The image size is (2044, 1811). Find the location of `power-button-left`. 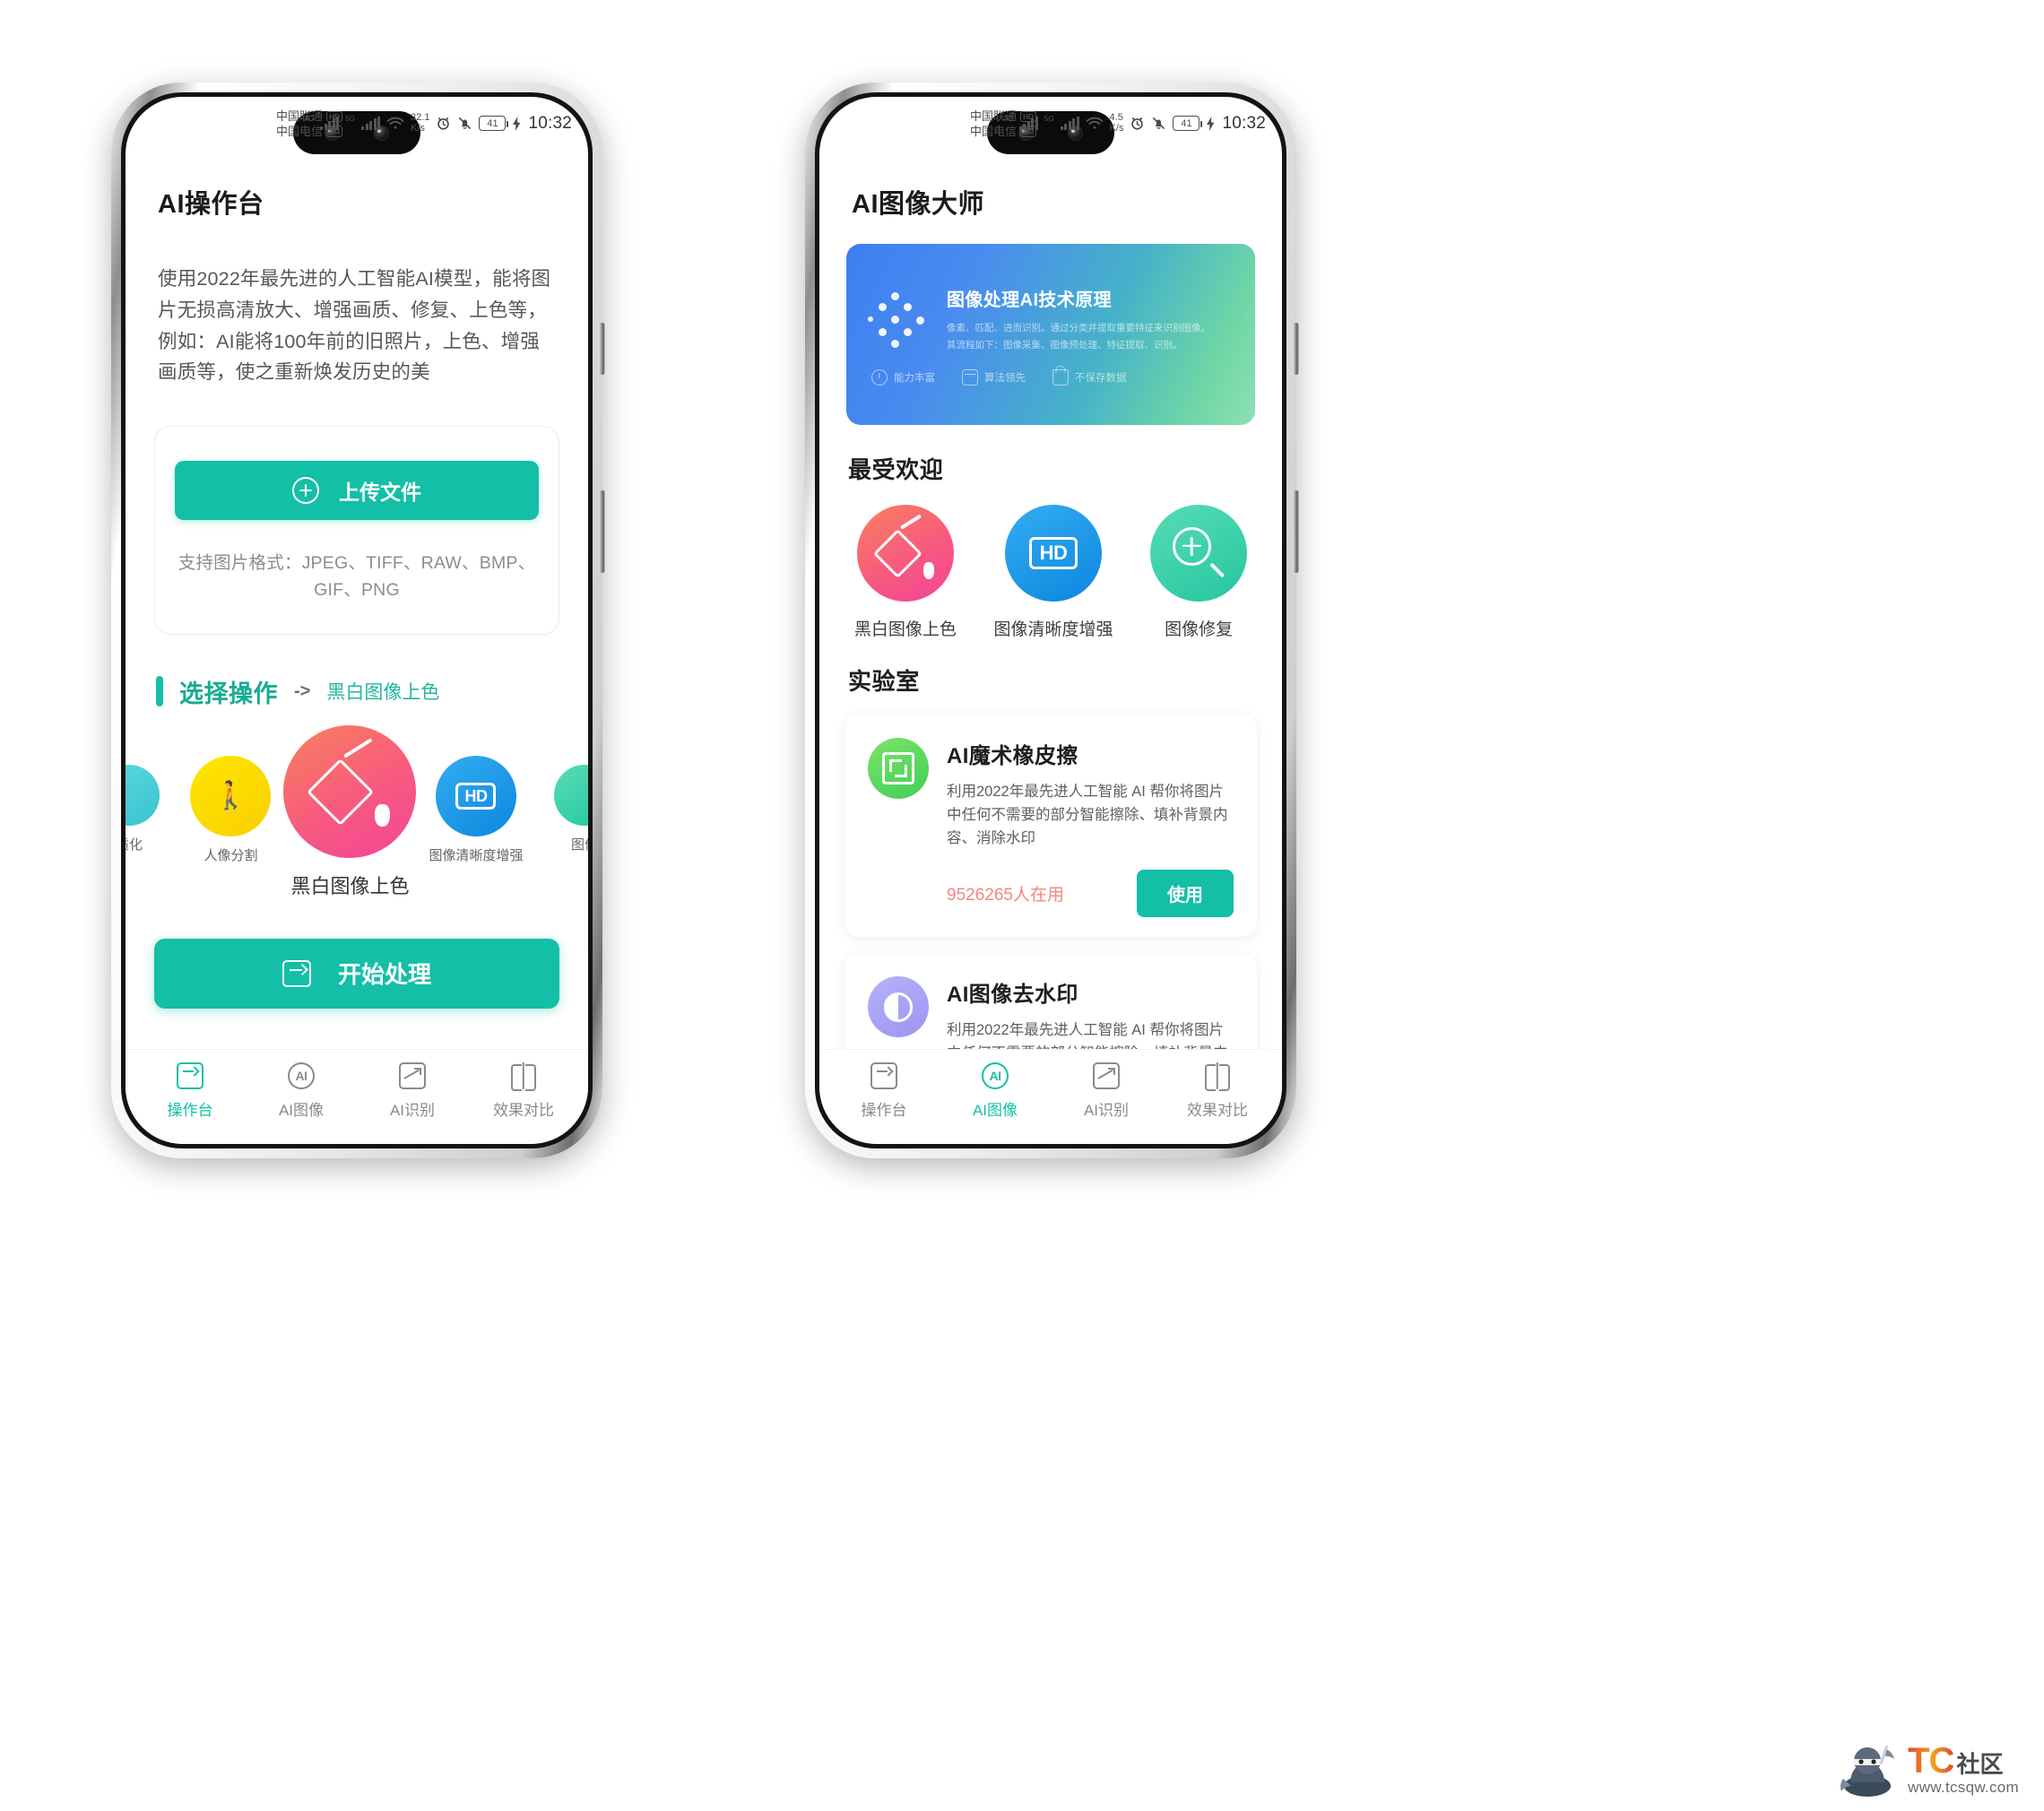

power-button-left is located at coordinates (602, 531).